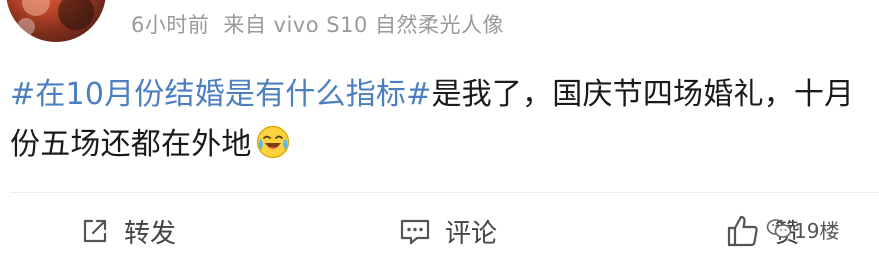 This screenshot has width=879, height=263. Describe the element at coordinates (95, 231) in the screenshot. I see `repost-icon` at that location.